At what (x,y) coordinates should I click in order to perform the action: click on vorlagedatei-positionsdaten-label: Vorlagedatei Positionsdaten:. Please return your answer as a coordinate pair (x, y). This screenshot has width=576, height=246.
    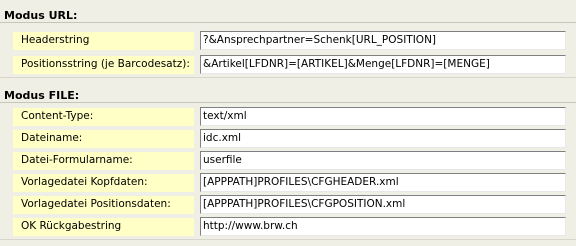
    Looking at the image, I should click on (103, 205).